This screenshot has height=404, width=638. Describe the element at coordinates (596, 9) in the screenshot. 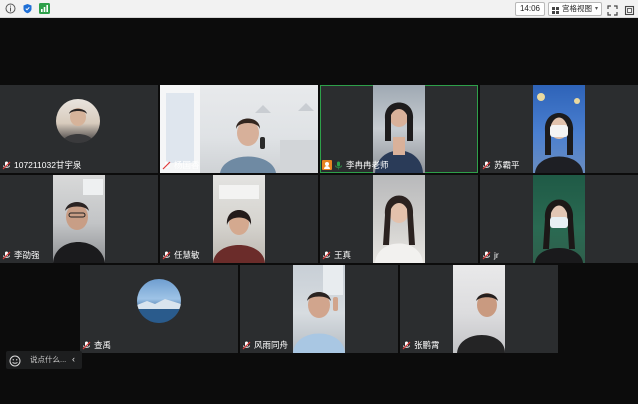

I see `chevron-down-icon: ▾` at that location.